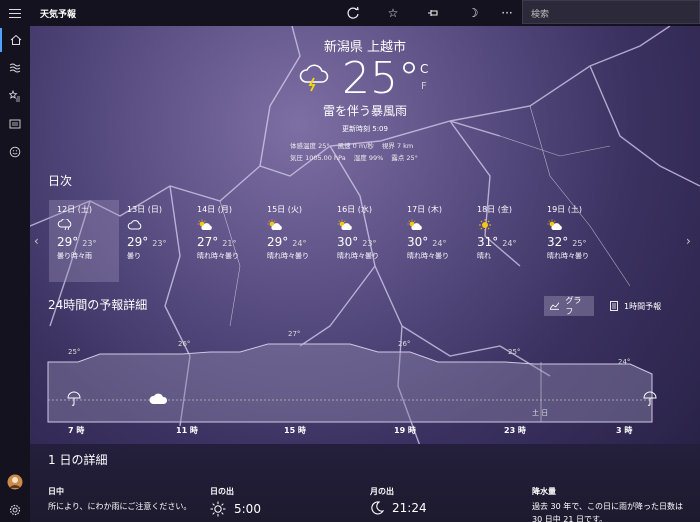 This screenshot has width=700, height=522. Describe the element at coordinates (98, 305) in the screenshot. I see `hourly-section-title: 24時間の予報詳細` at that location.